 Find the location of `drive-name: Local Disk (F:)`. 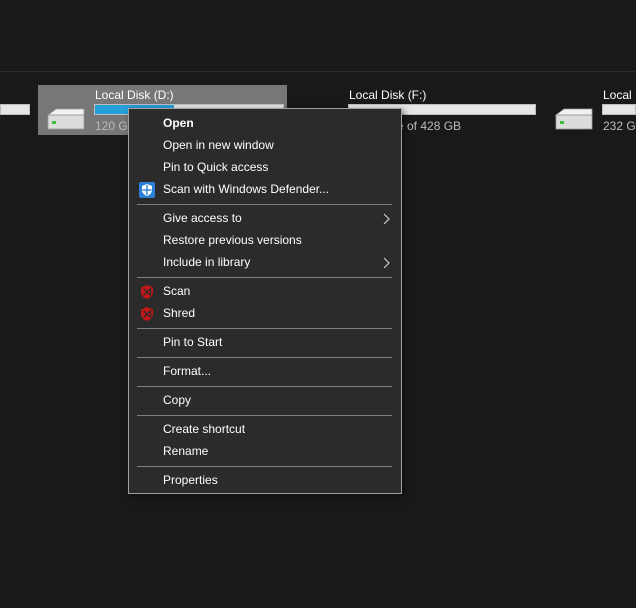

drive-name: Local Disk (F:) is located at coordinates (388, 95).